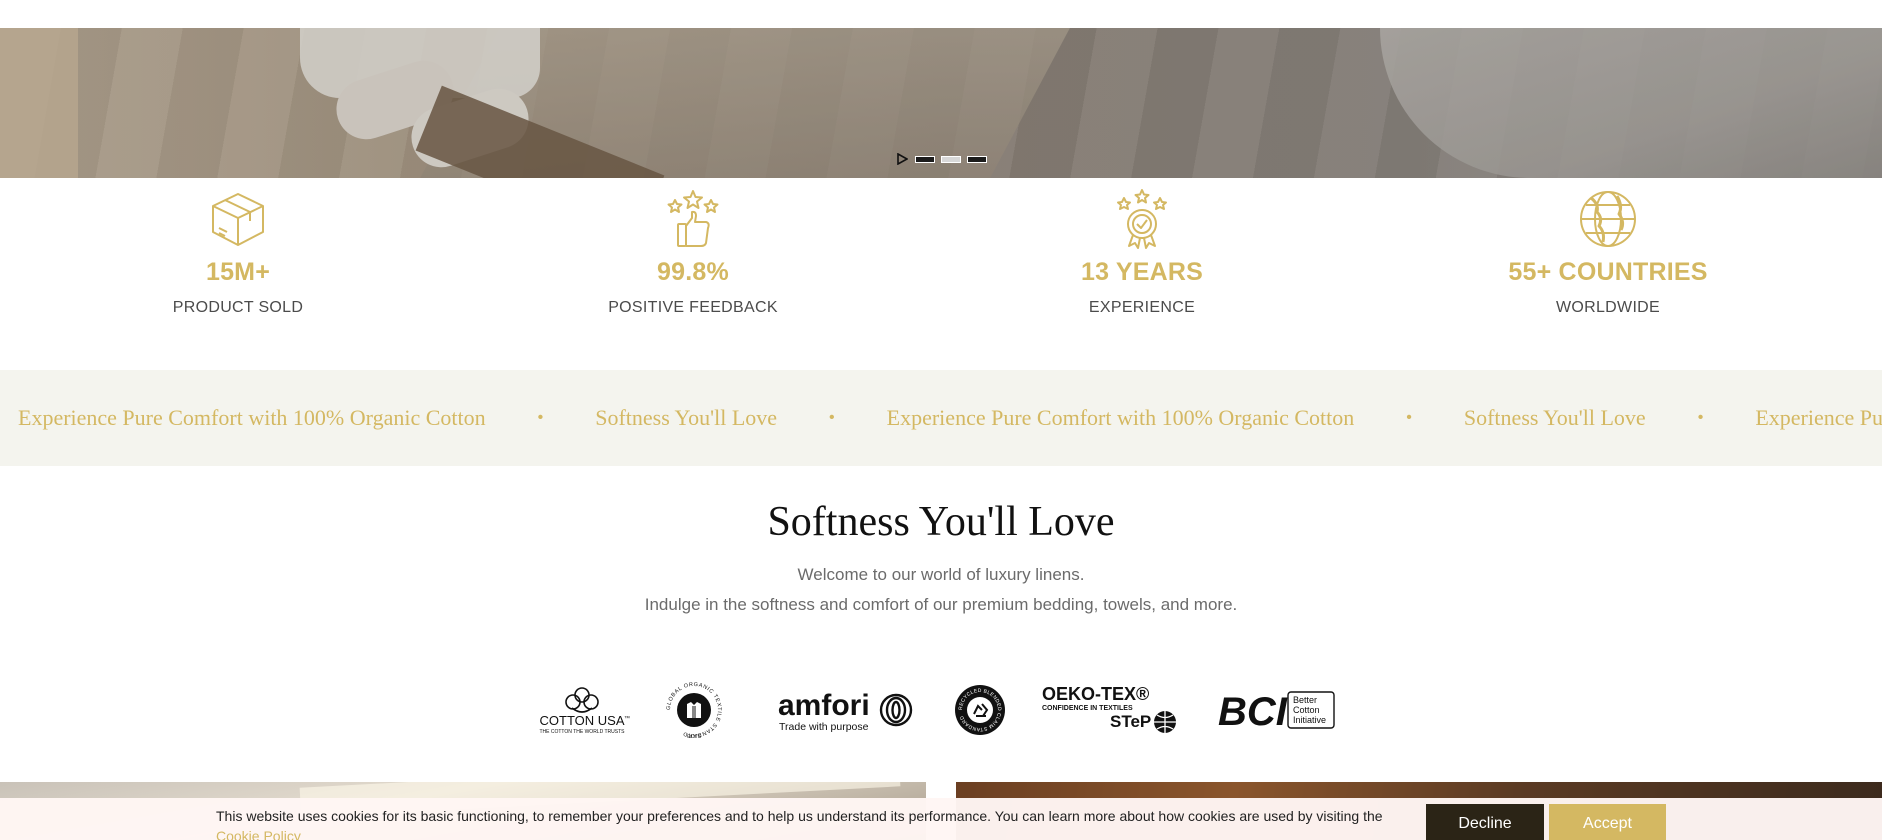  I want to click on bci-line-1: Better, so click(1305, 700).